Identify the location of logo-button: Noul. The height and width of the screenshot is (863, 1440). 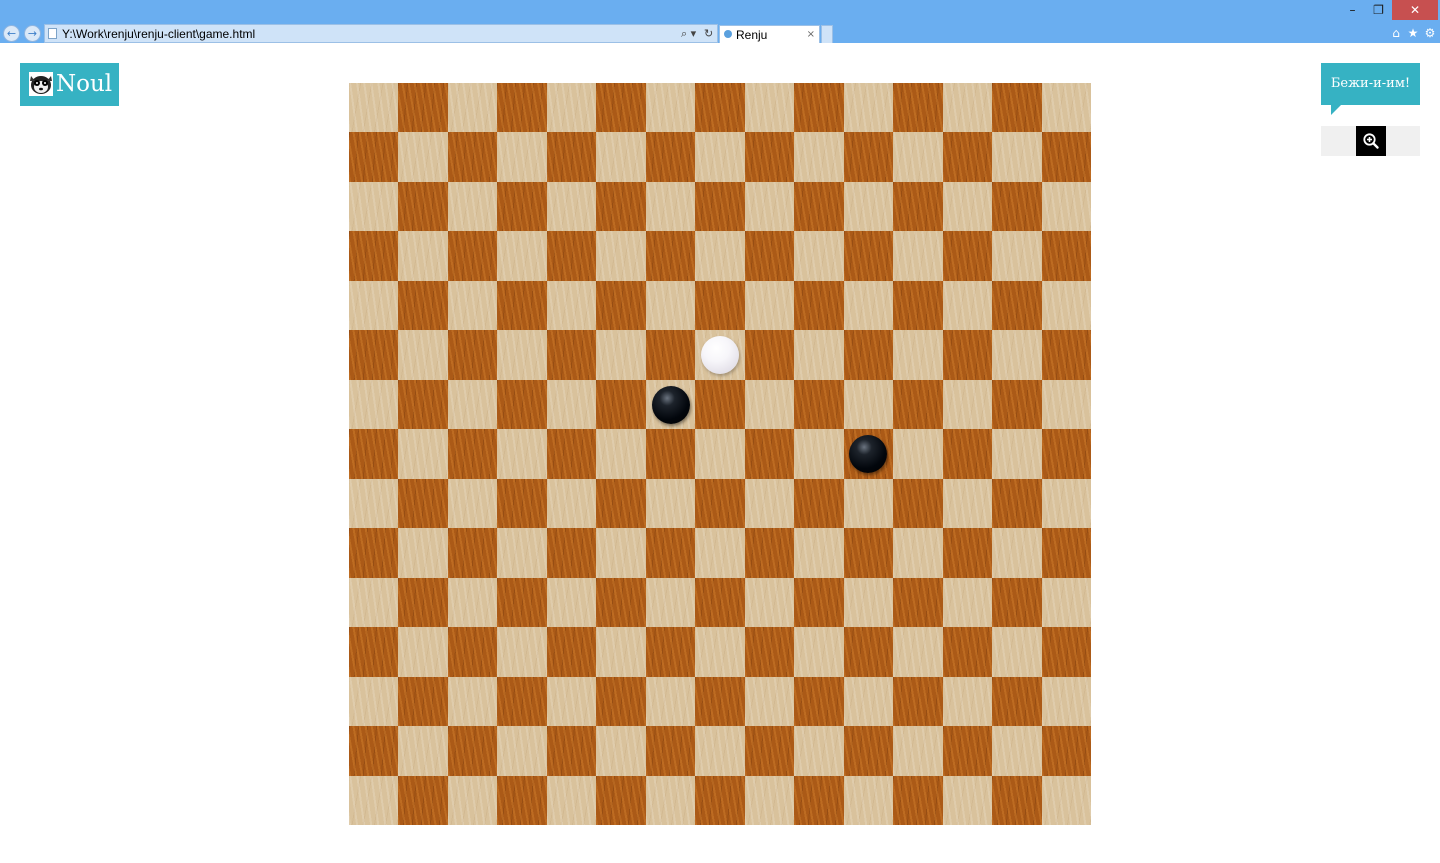
(69, 84).